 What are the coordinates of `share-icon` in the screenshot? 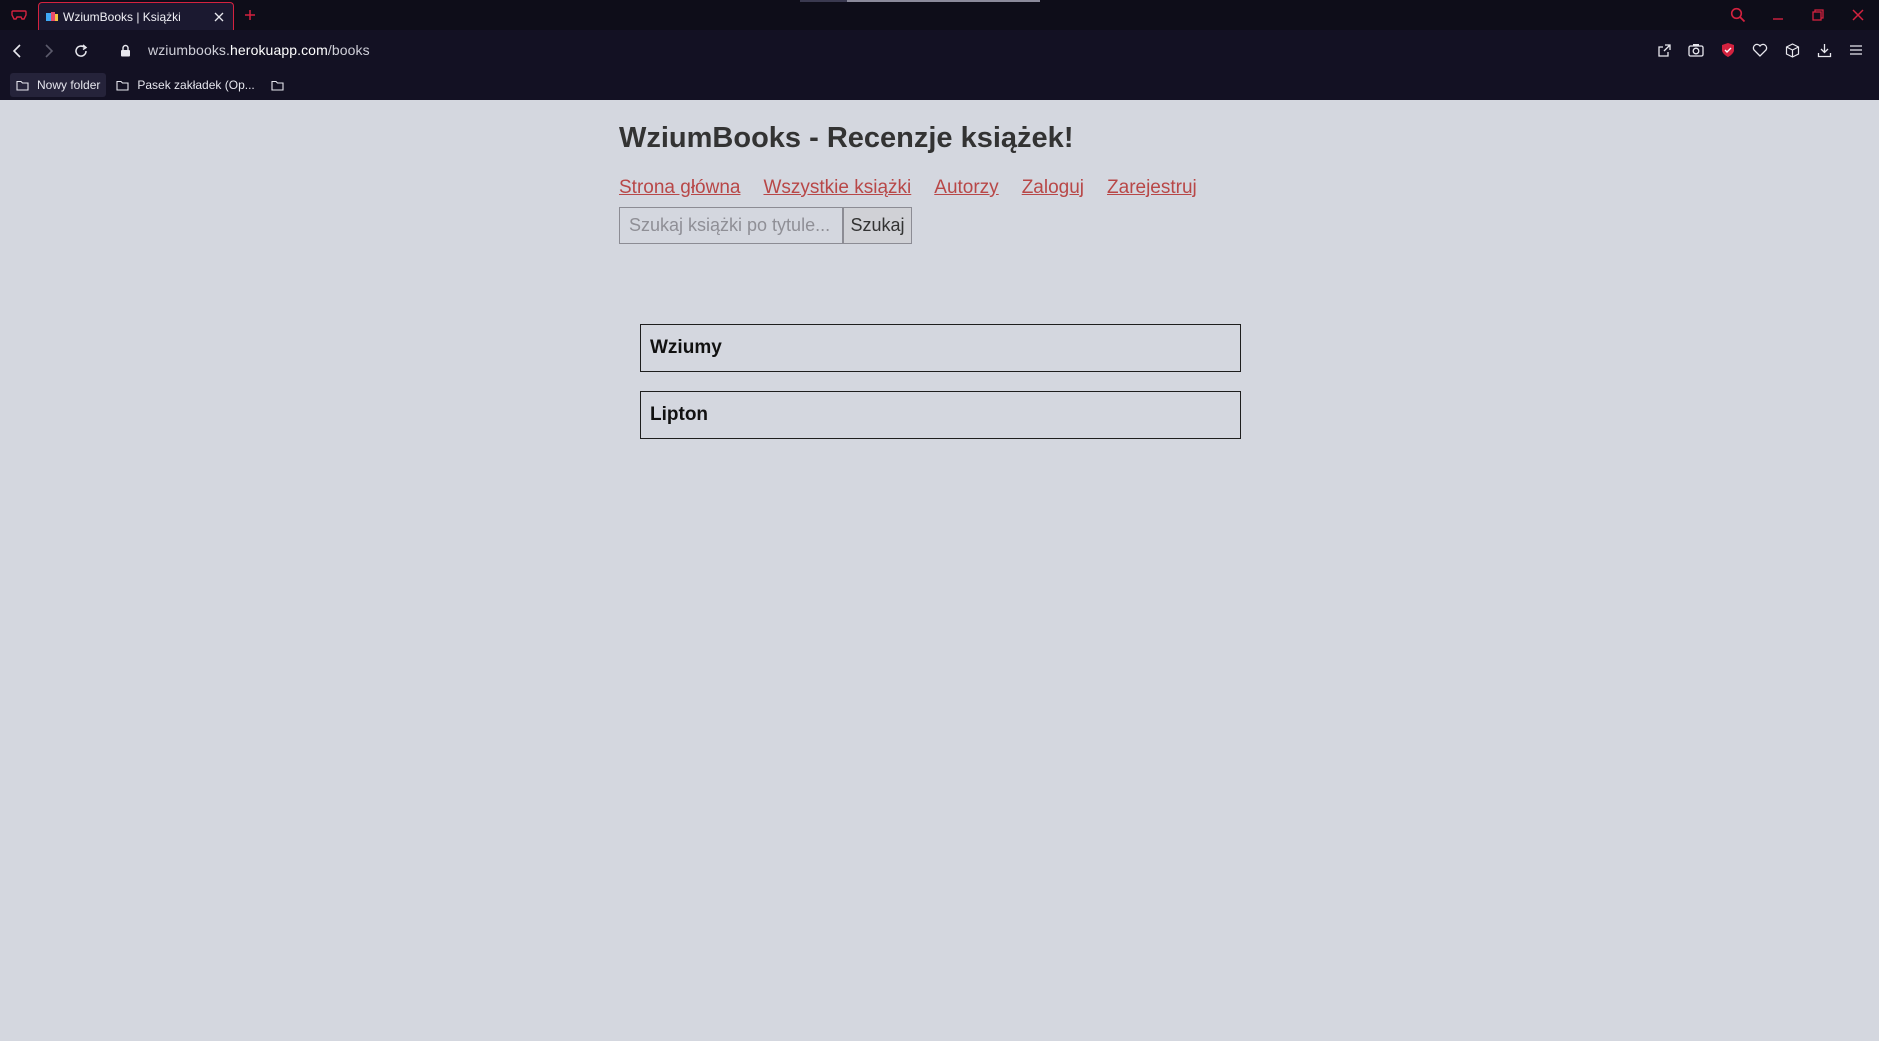 It's located at (1664, 50).